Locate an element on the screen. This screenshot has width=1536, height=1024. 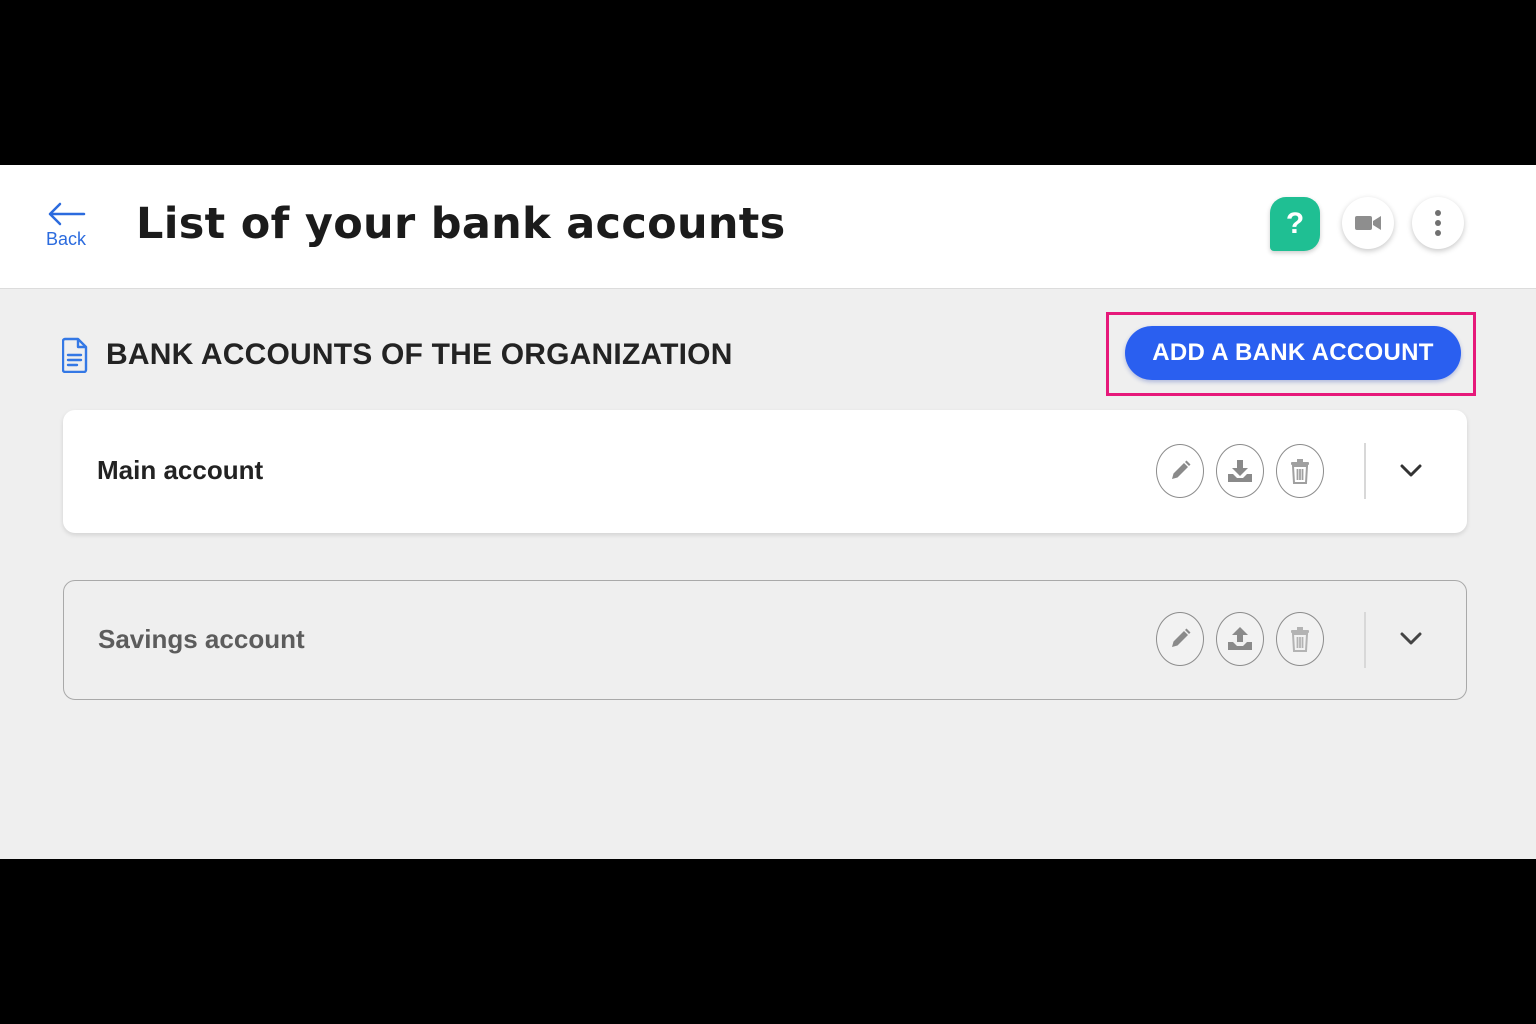
document-icon is located at coordinates (75, 355).